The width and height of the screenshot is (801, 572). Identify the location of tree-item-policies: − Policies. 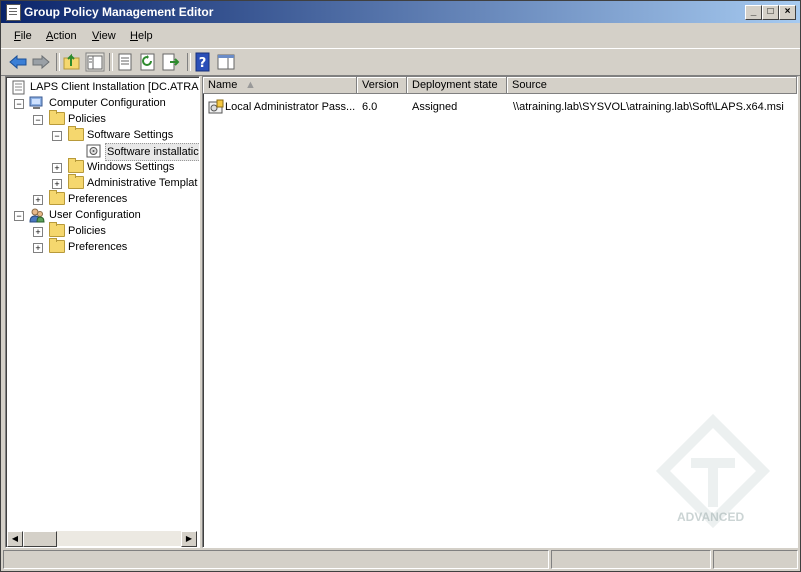
(102, 118).